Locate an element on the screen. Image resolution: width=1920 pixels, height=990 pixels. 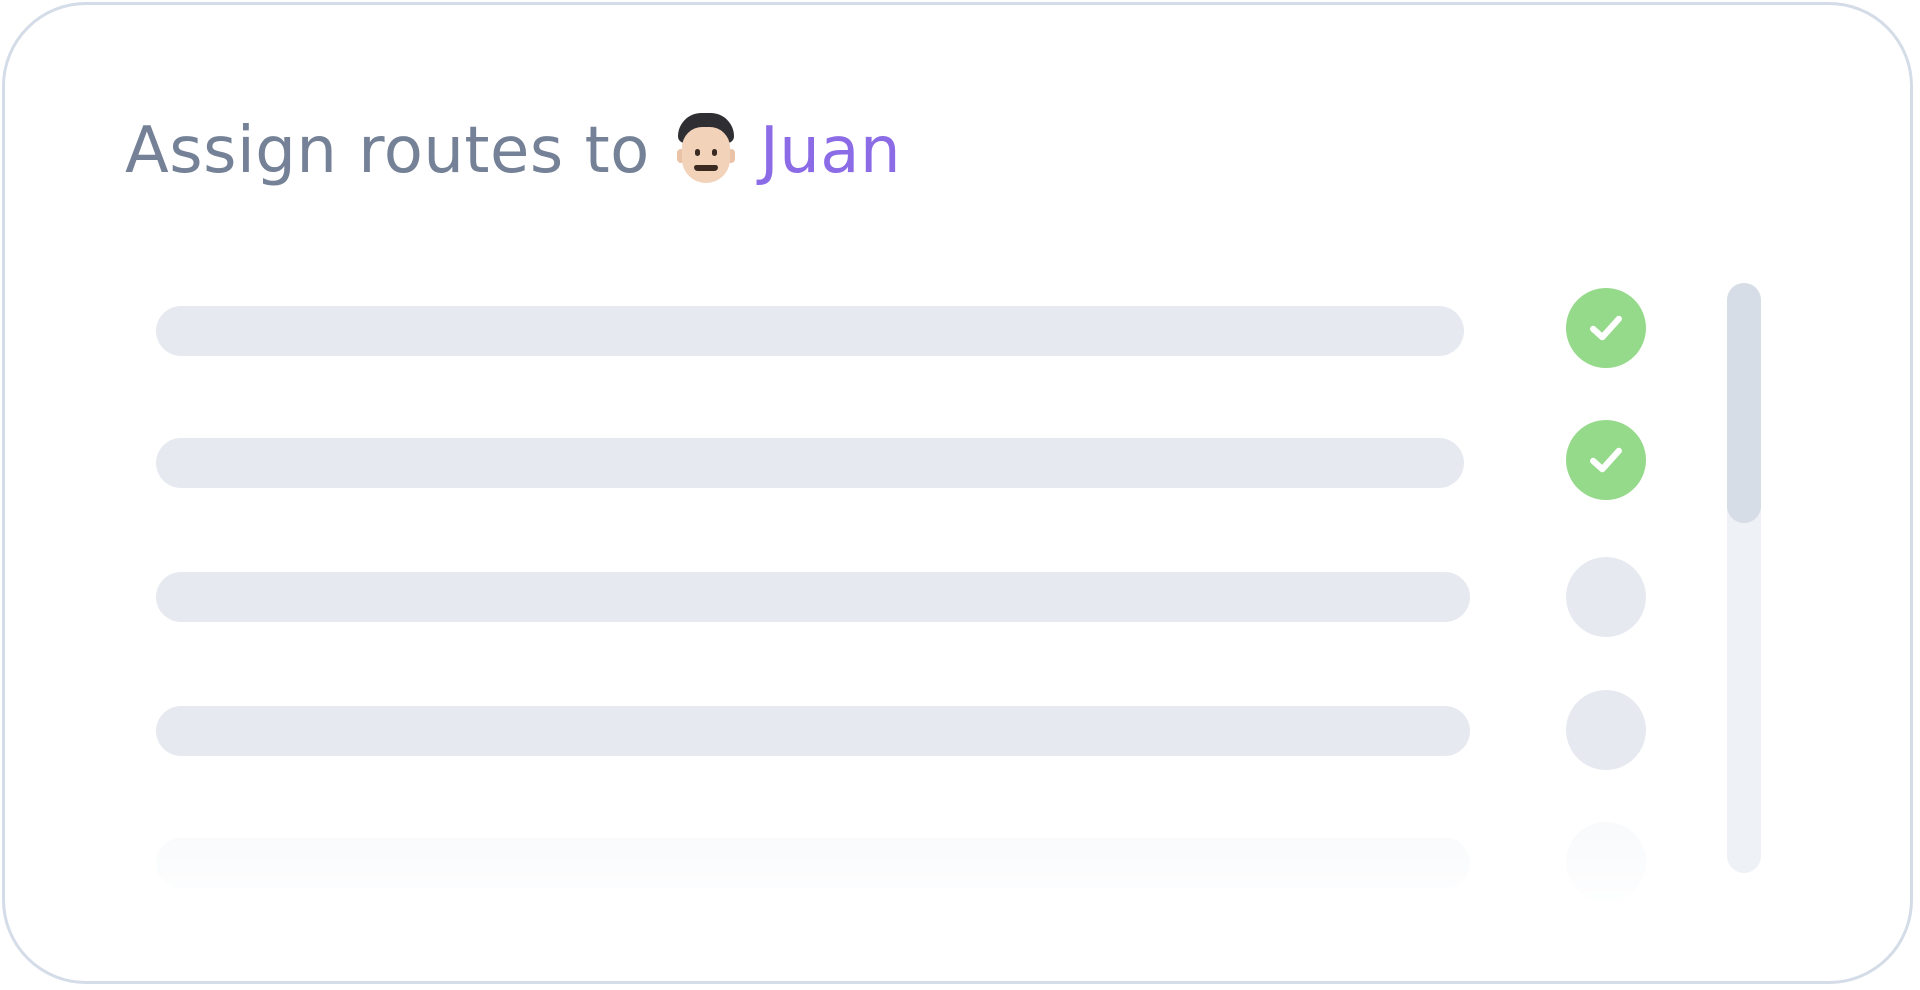
route-list-scrollbar is located at coordinates (1744, 578).